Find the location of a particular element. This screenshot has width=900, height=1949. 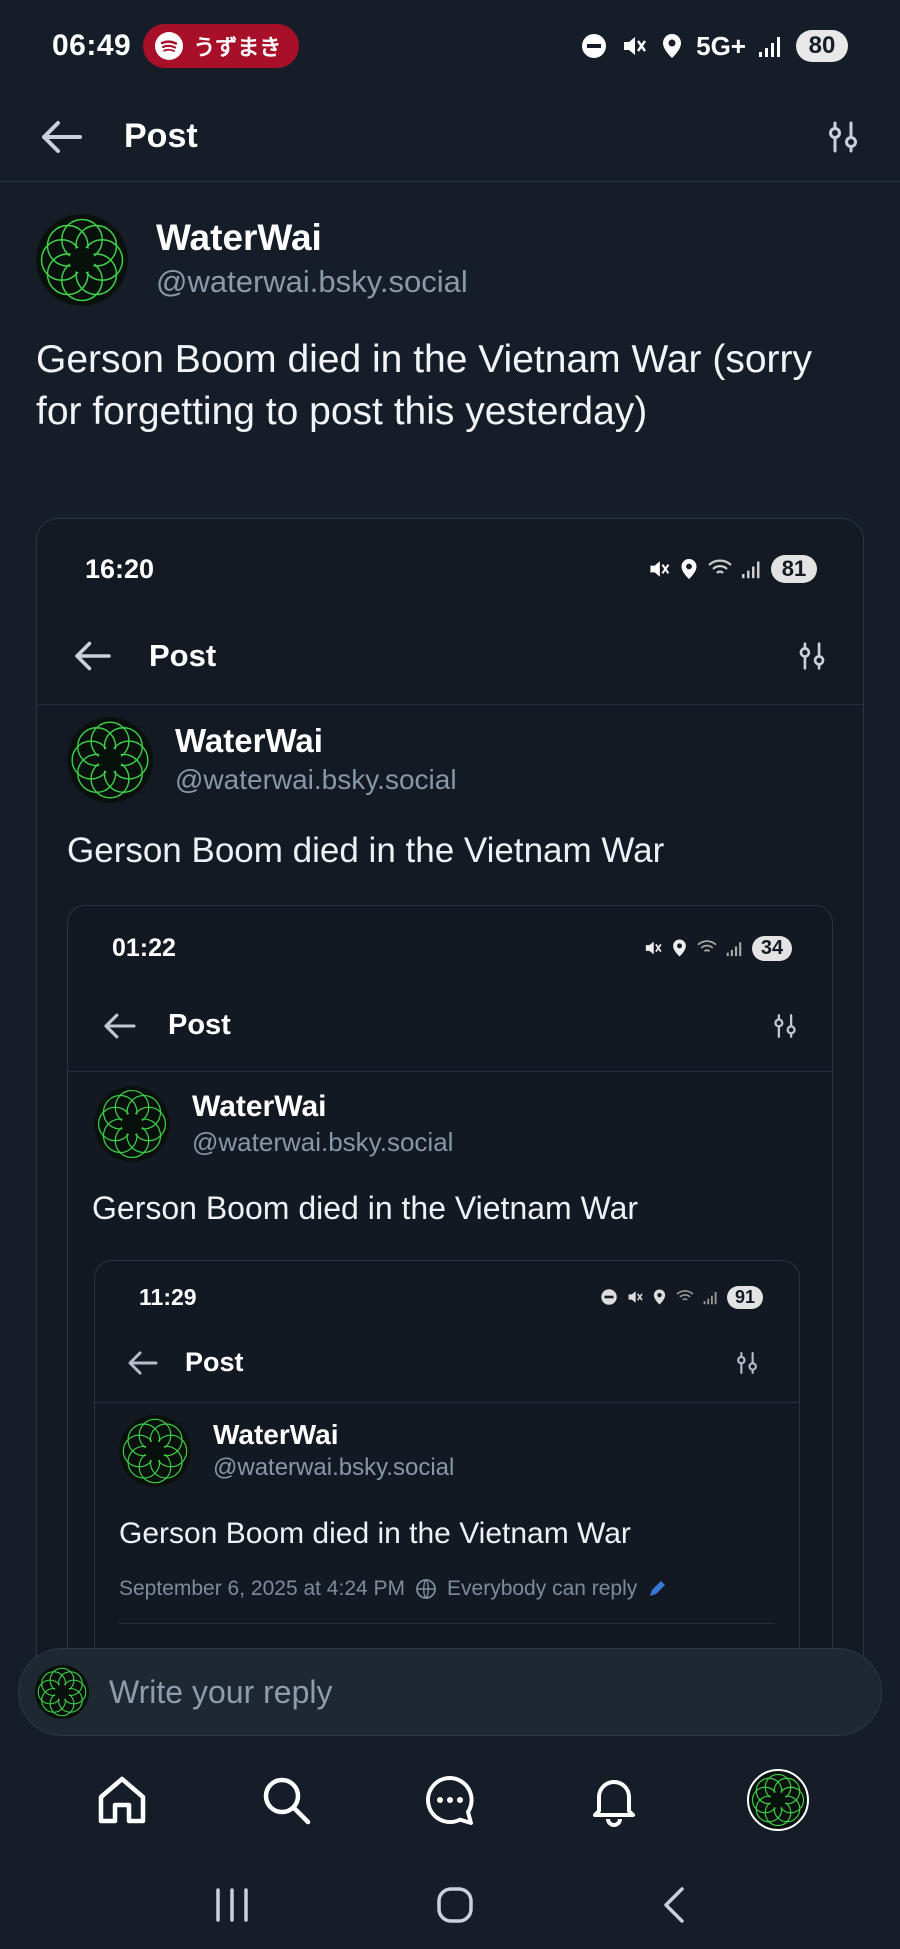

top-header: Post is located at coordinates (450, 137).